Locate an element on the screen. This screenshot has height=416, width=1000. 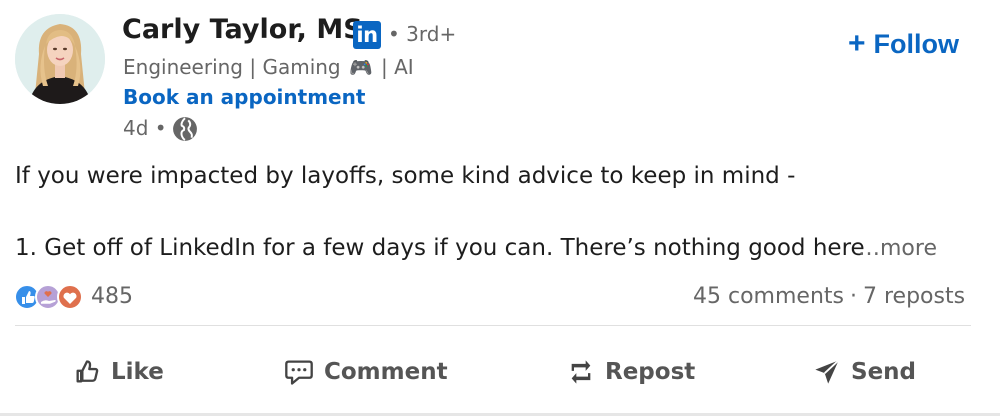
author-avatar is located at coordinates (60, 59).